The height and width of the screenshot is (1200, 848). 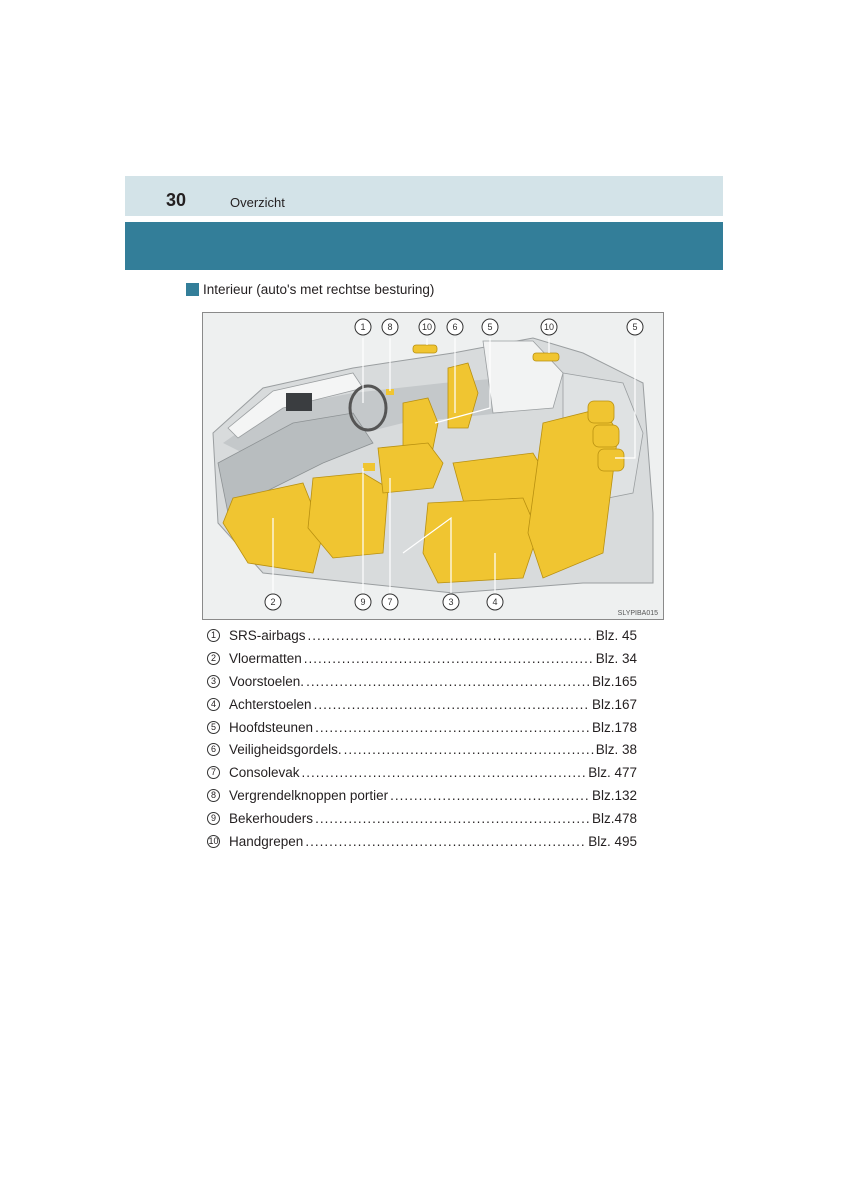 What do you see at coordinates (213, 841) in the screenshot?
I see `item-number-circle: 10` at bounding box center [213, 841].